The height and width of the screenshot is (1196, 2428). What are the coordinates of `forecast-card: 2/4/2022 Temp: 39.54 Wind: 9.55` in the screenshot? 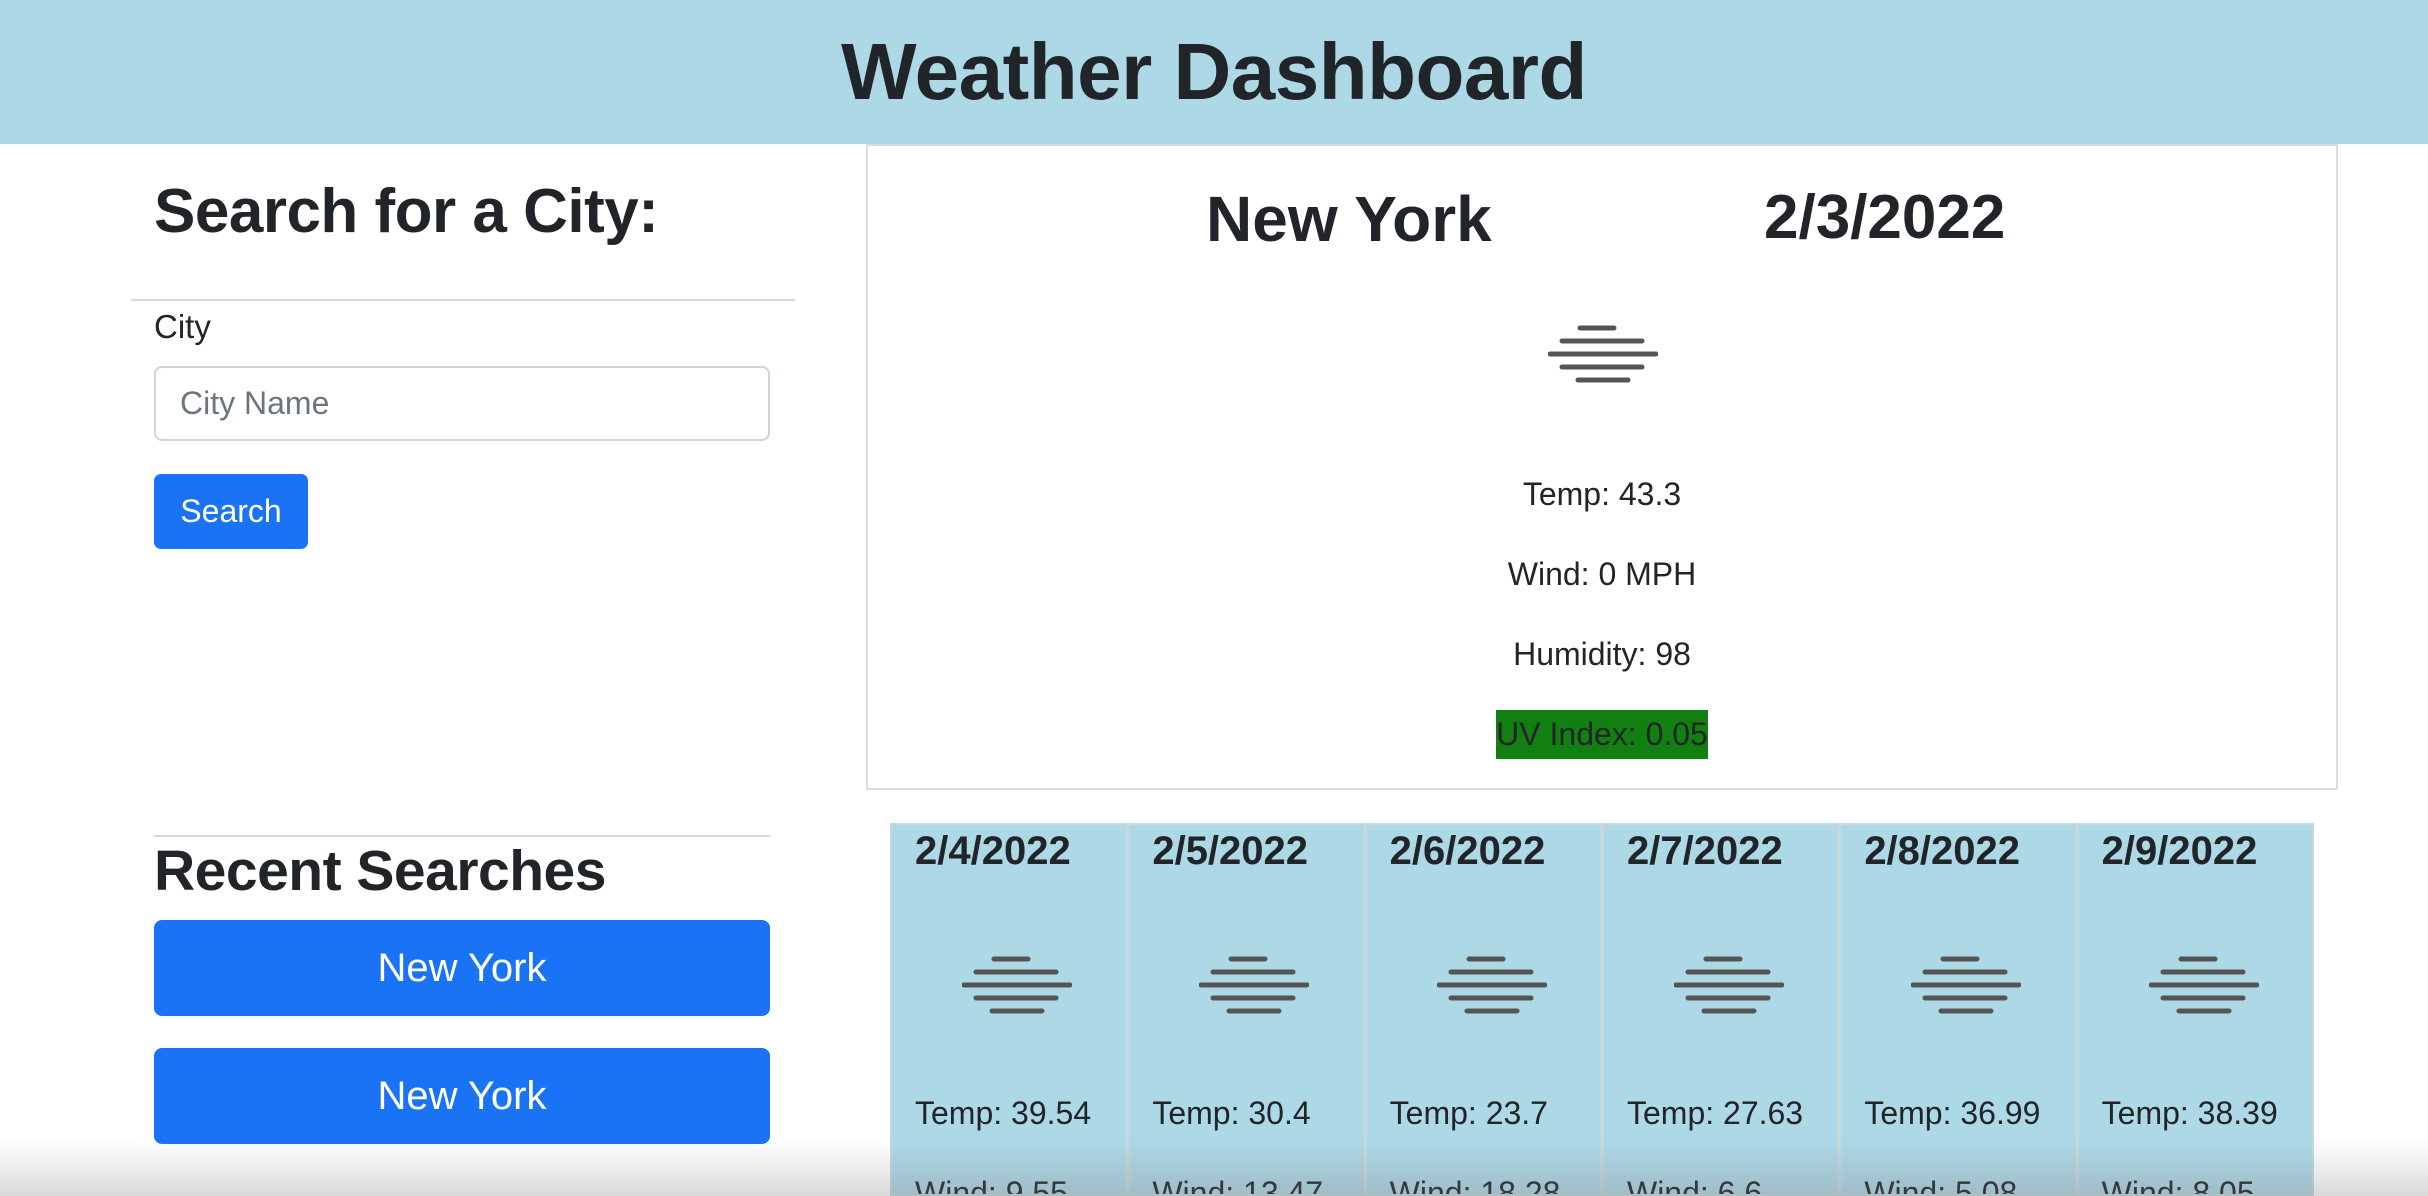 It's located at (1009, 1009).